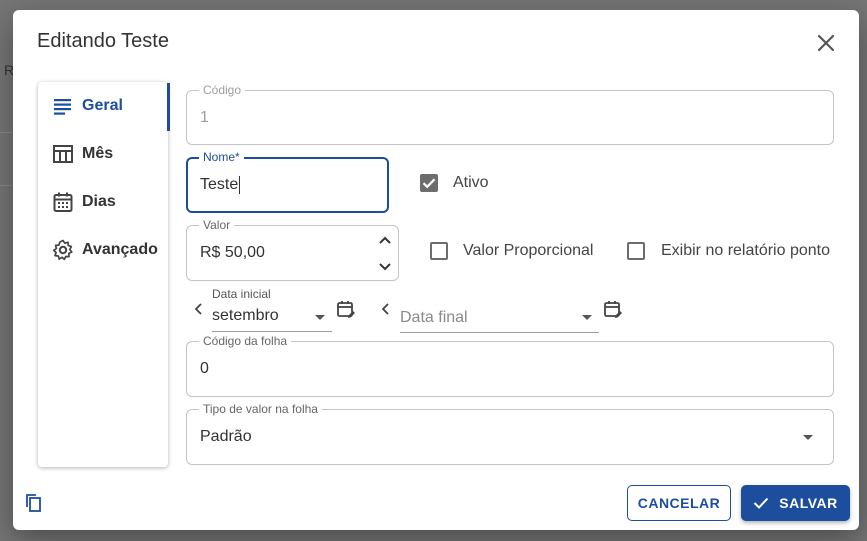 The width and height of the screenshot is (867, 541). I want to click on nome-label: Nome*, so click(221, 157).